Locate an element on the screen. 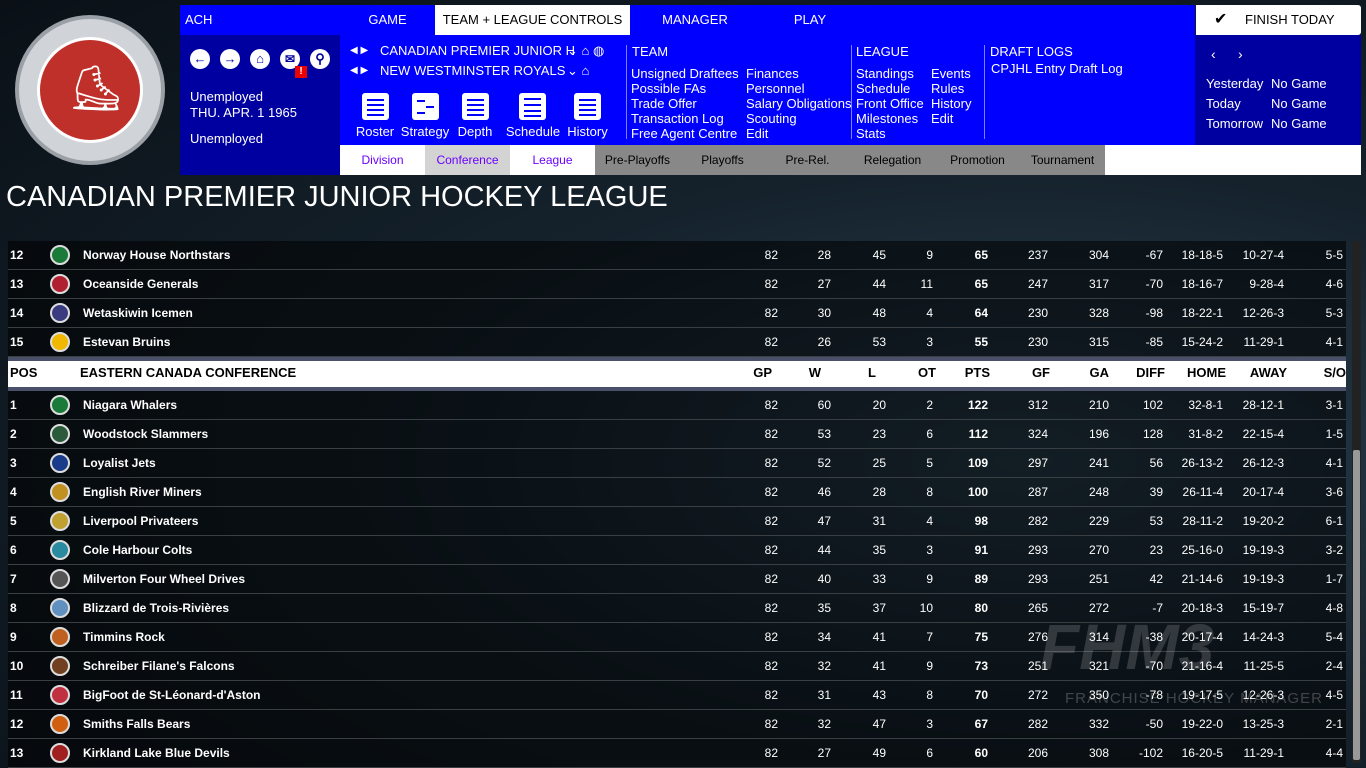 Image resolution: width=1366 pixels, height=768 pixels. column-header-gf: GF is located at coordinates (1029, 373).